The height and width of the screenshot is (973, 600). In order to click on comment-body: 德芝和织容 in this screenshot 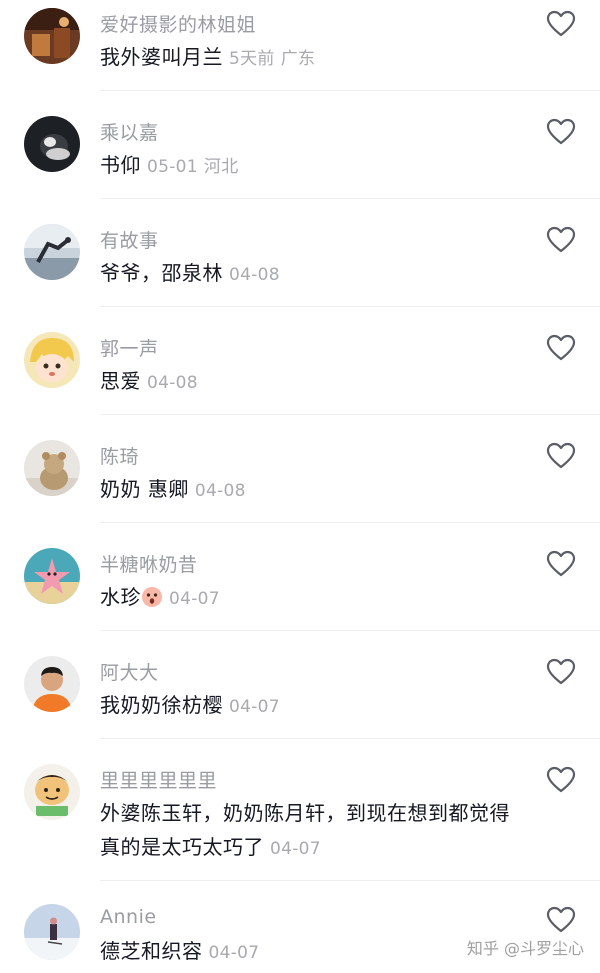, I will do `click(151, 951)`.